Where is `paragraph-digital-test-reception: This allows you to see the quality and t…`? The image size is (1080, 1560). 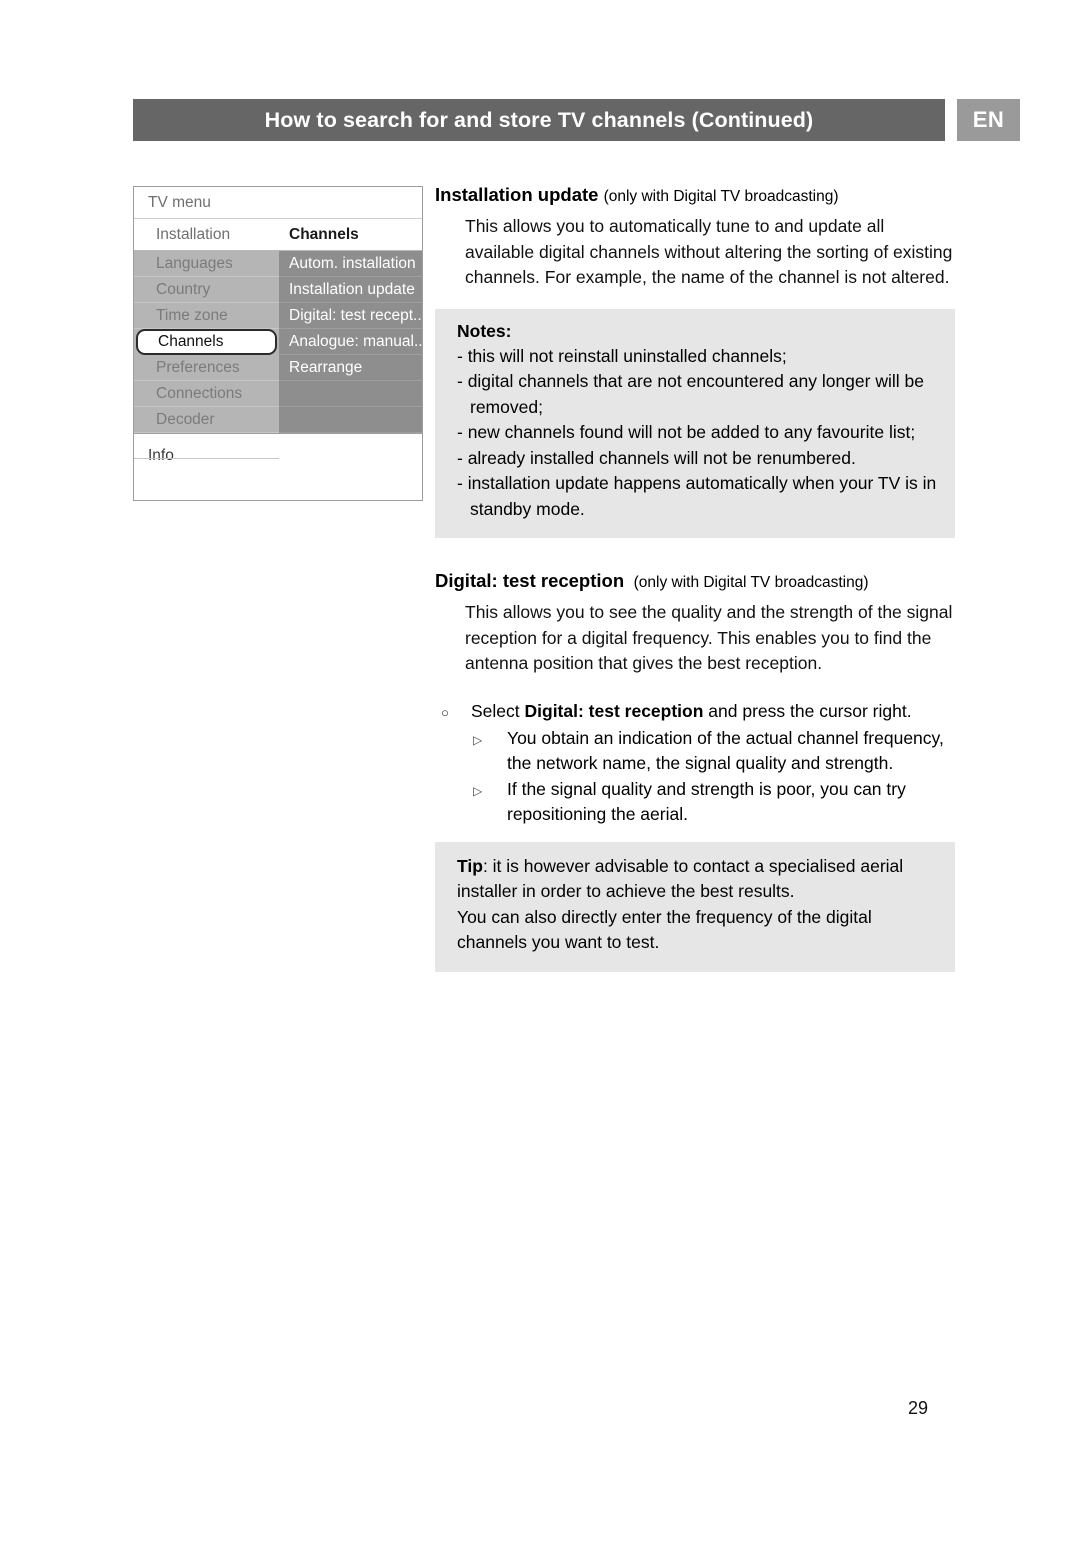
paragraph-digital-test-reception: This allows you to see the quality and t… is located at coordinates (709, 637).